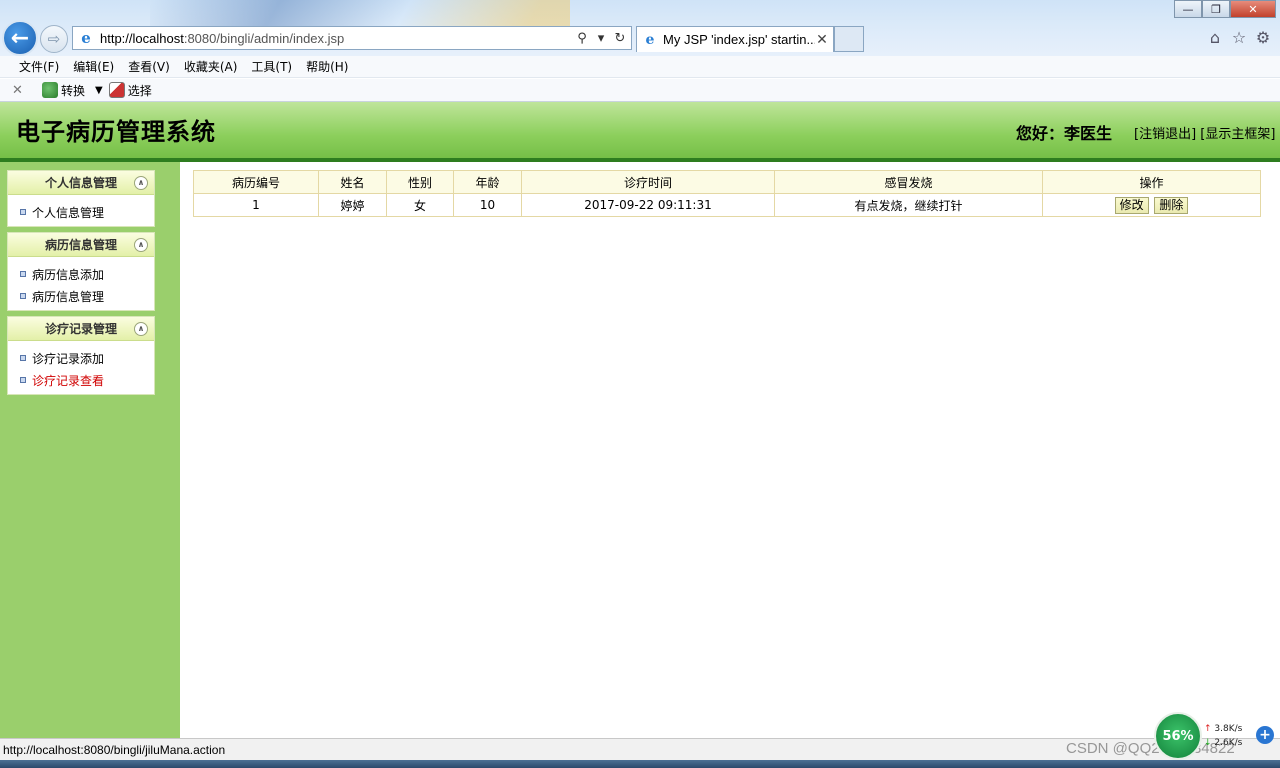  I want to click on browser-toolbar-icons: ⌂ ☆ ⚙, so click(1239, 37).